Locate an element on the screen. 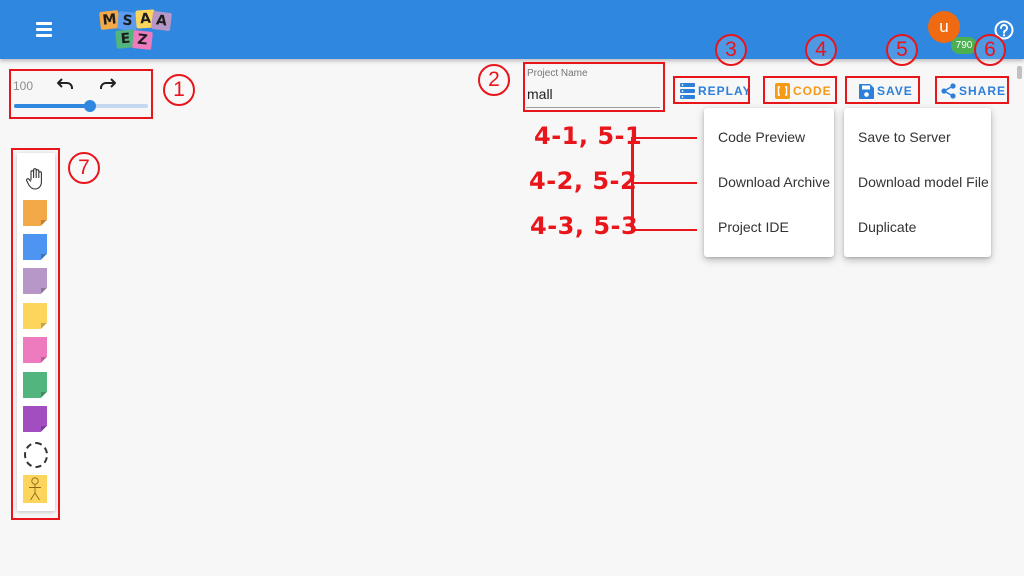  annotation-number-6: 6 is located at coordinates (990, 50).